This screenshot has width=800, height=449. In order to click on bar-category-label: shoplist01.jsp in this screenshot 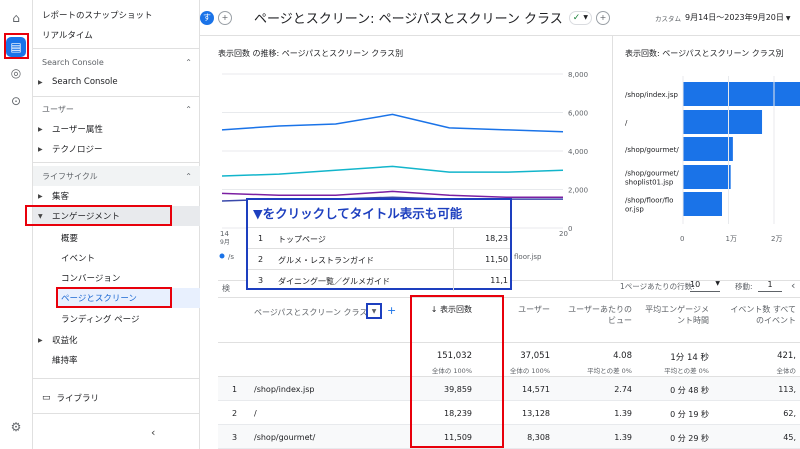, I will do `click(649, 183)`.